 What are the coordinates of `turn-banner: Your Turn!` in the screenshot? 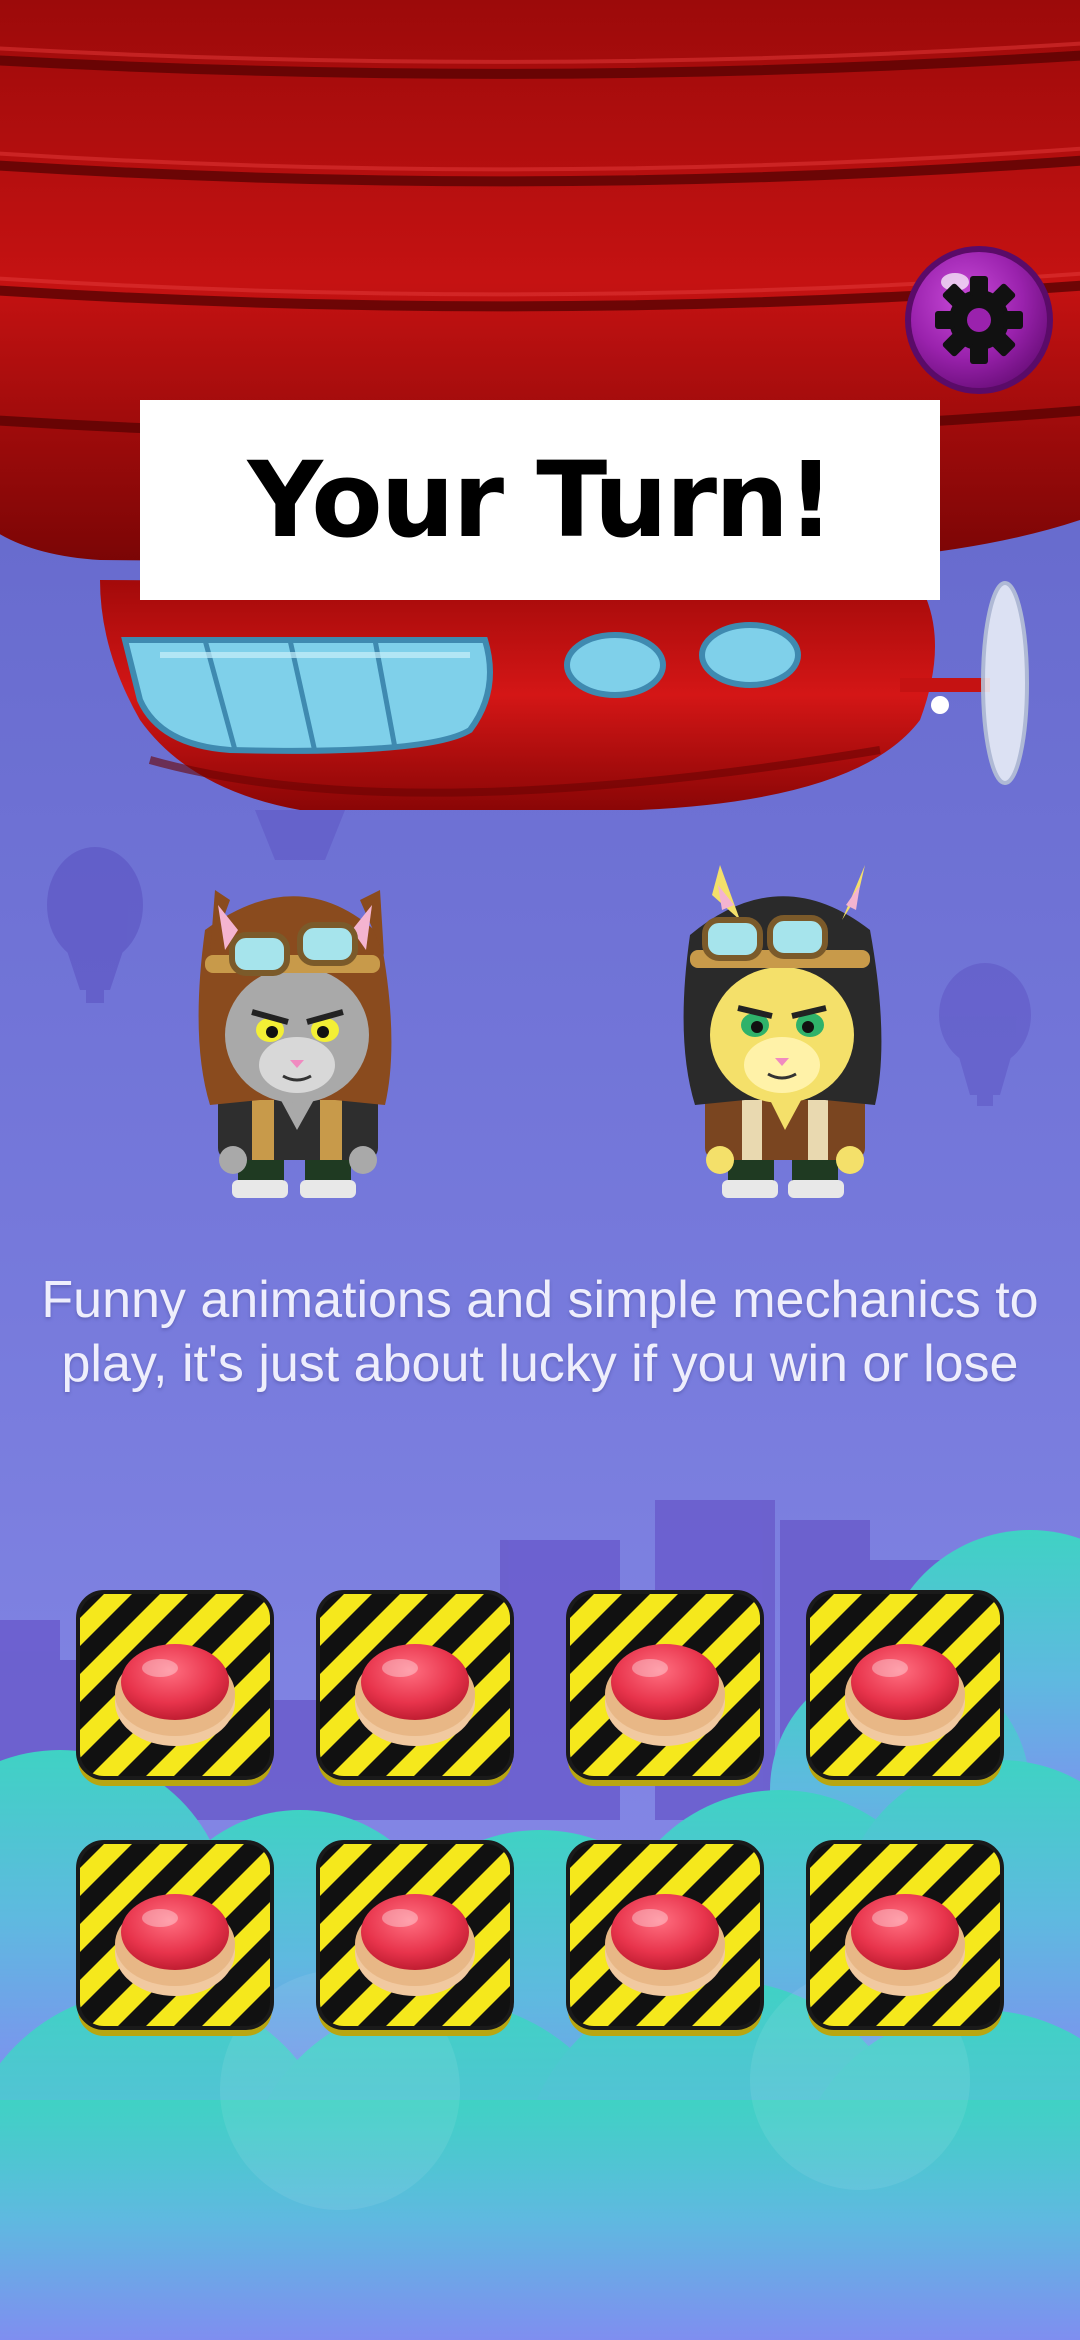 It's located at (540, 500).